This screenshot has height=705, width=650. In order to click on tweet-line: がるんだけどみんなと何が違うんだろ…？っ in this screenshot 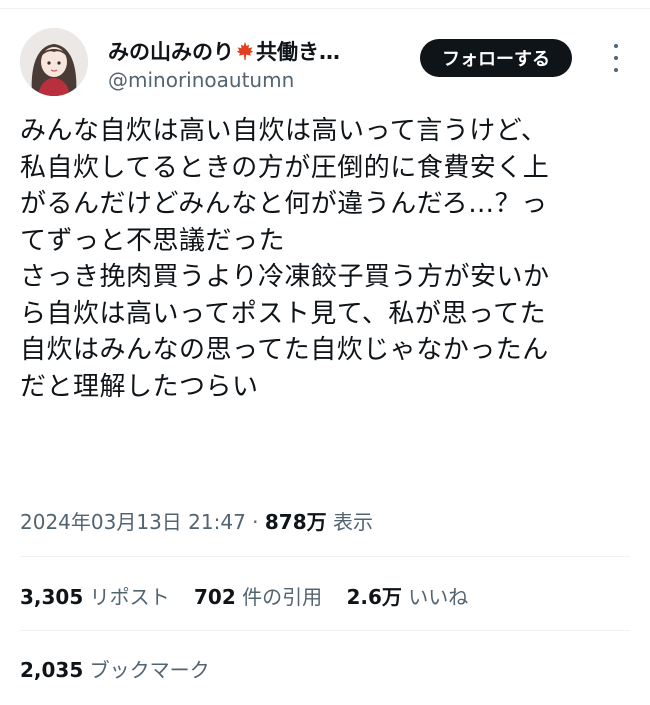, I will do `click(284, 204)`.